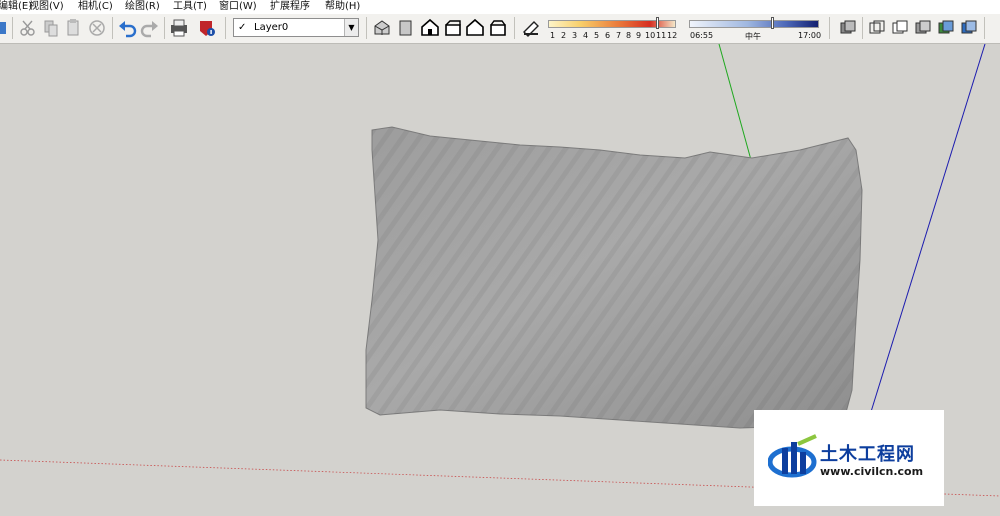  I want to click on model-info-icon, so click(4, 28).